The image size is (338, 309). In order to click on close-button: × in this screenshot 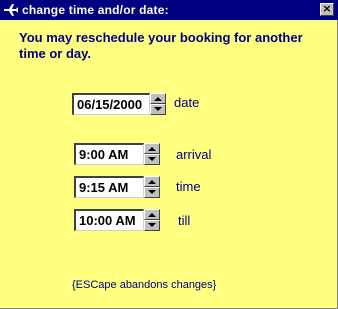, I will do `click(327, 9)`.